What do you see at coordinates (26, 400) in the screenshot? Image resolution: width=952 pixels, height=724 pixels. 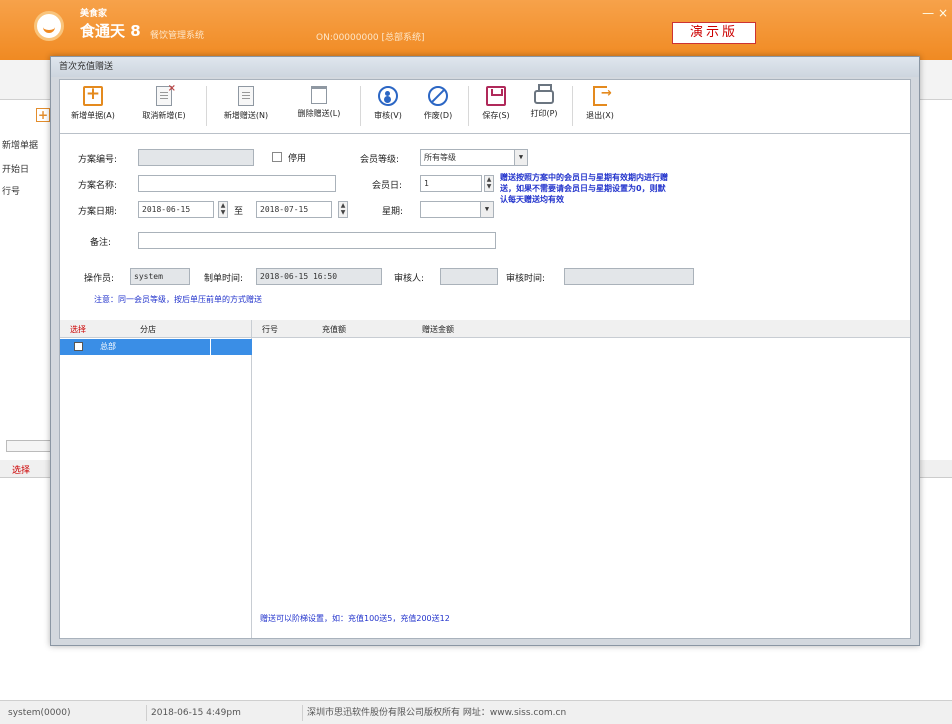 I see `background-side: 新增单据 开始日 行号` at bounding box center [26, 400].